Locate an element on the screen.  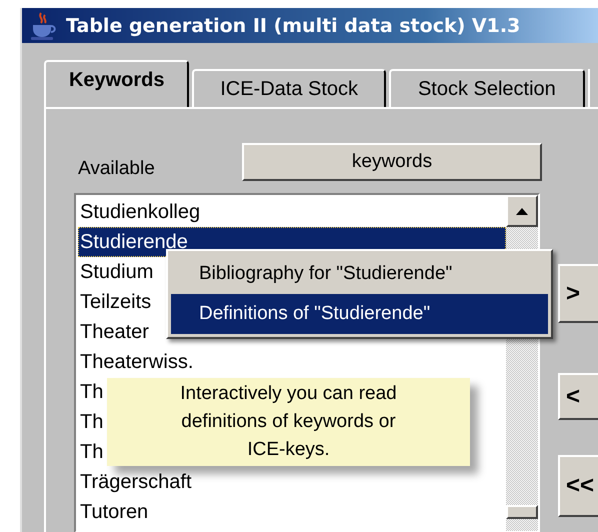
scroll-thumb is located at coordinates (522, 512).